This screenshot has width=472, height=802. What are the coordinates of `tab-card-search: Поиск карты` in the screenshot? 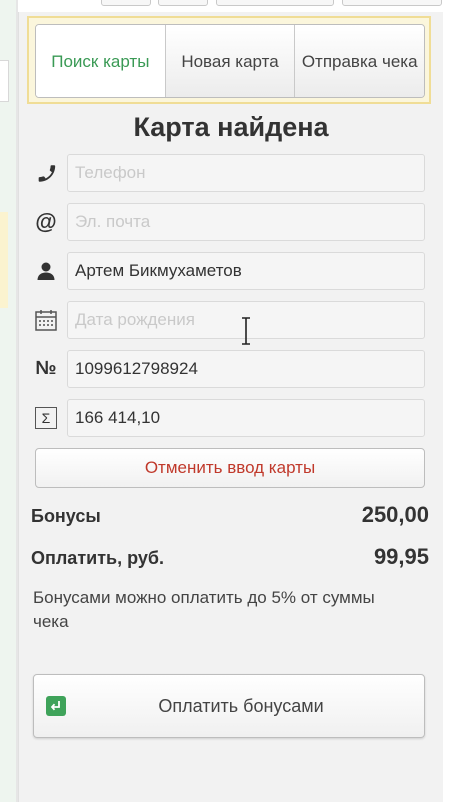 It's located at (100, 61).